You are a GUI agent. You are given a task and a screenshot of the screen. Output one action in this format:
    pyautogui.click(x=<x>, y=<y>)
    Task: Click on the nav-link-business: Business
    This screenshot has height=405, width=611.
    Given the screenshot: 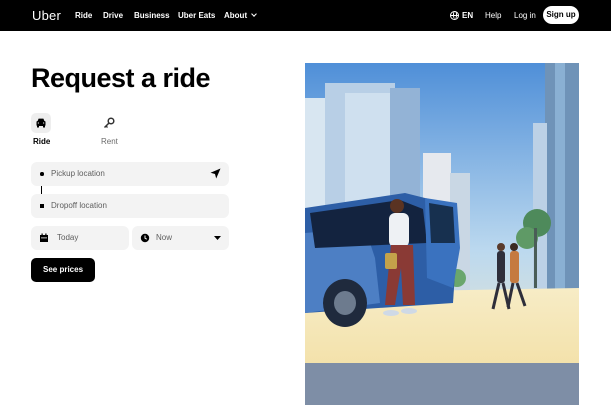 What is the action you would take?
    pyautogui.click(x=152, y=15)
    